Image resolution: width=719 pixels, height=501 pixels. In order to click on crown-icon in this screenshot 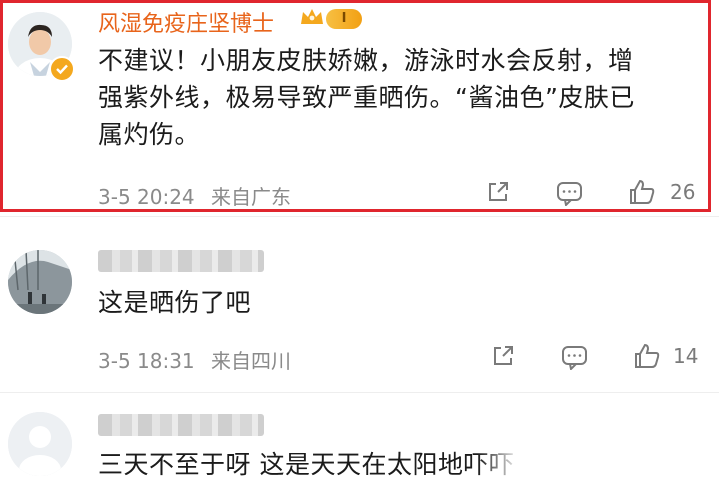, I will do `click(312, 17)`.